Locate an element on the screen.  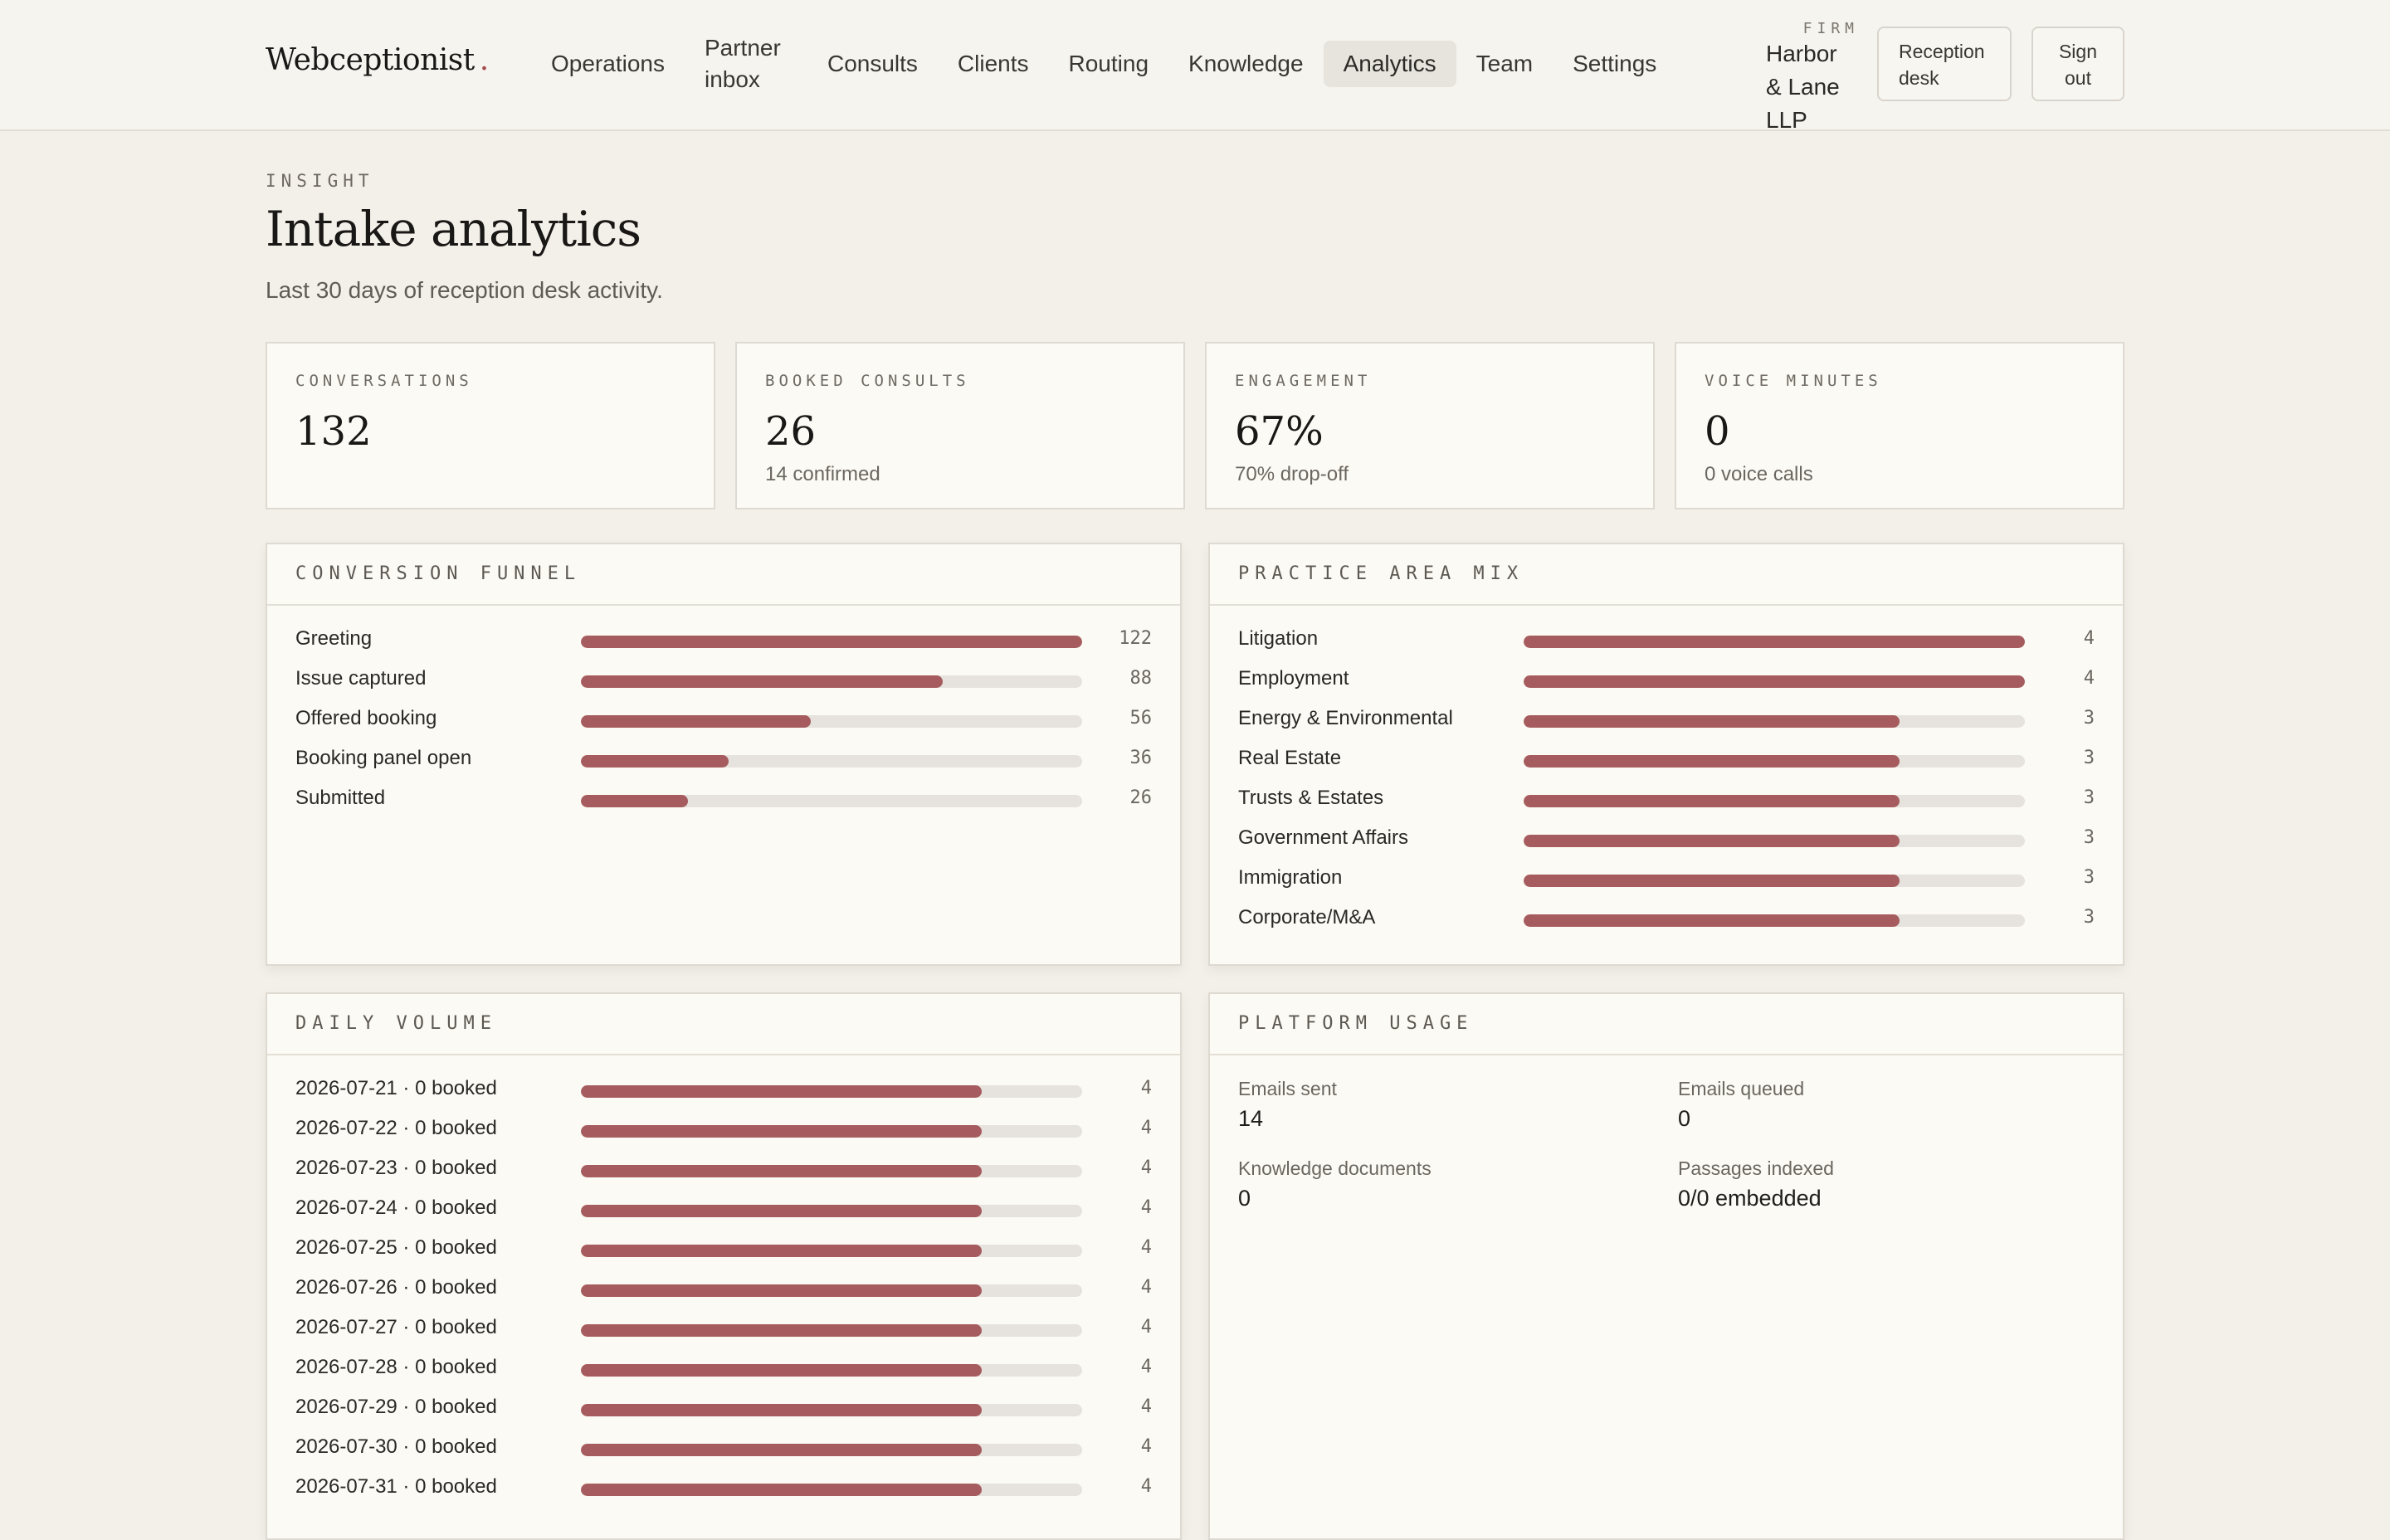
daily-volume-row: 2026-07-23 · 0 booked 4 is located at coordinates (723, 1175).